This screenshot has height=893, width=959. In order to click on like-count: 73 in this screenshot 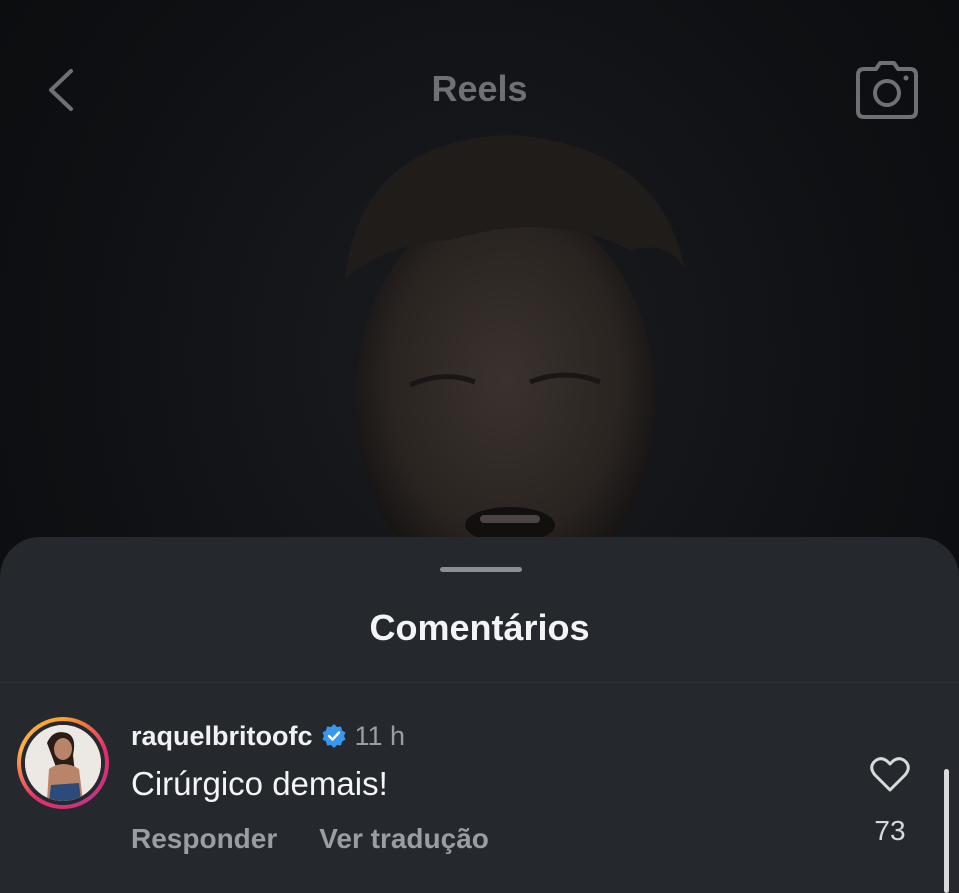, I will do `click(890, 830)`.